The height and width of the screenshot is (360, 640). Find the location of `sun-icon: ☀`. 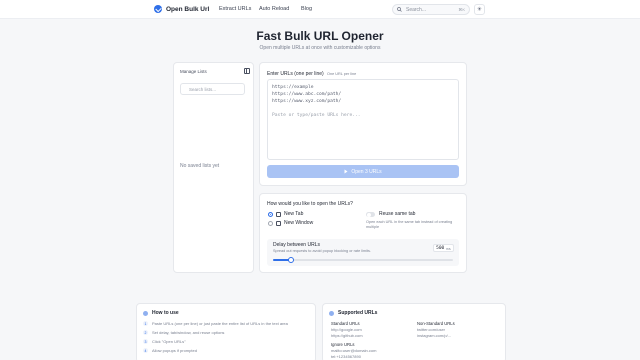

sun-icon: ☀ is located at coordinates (479, 10).